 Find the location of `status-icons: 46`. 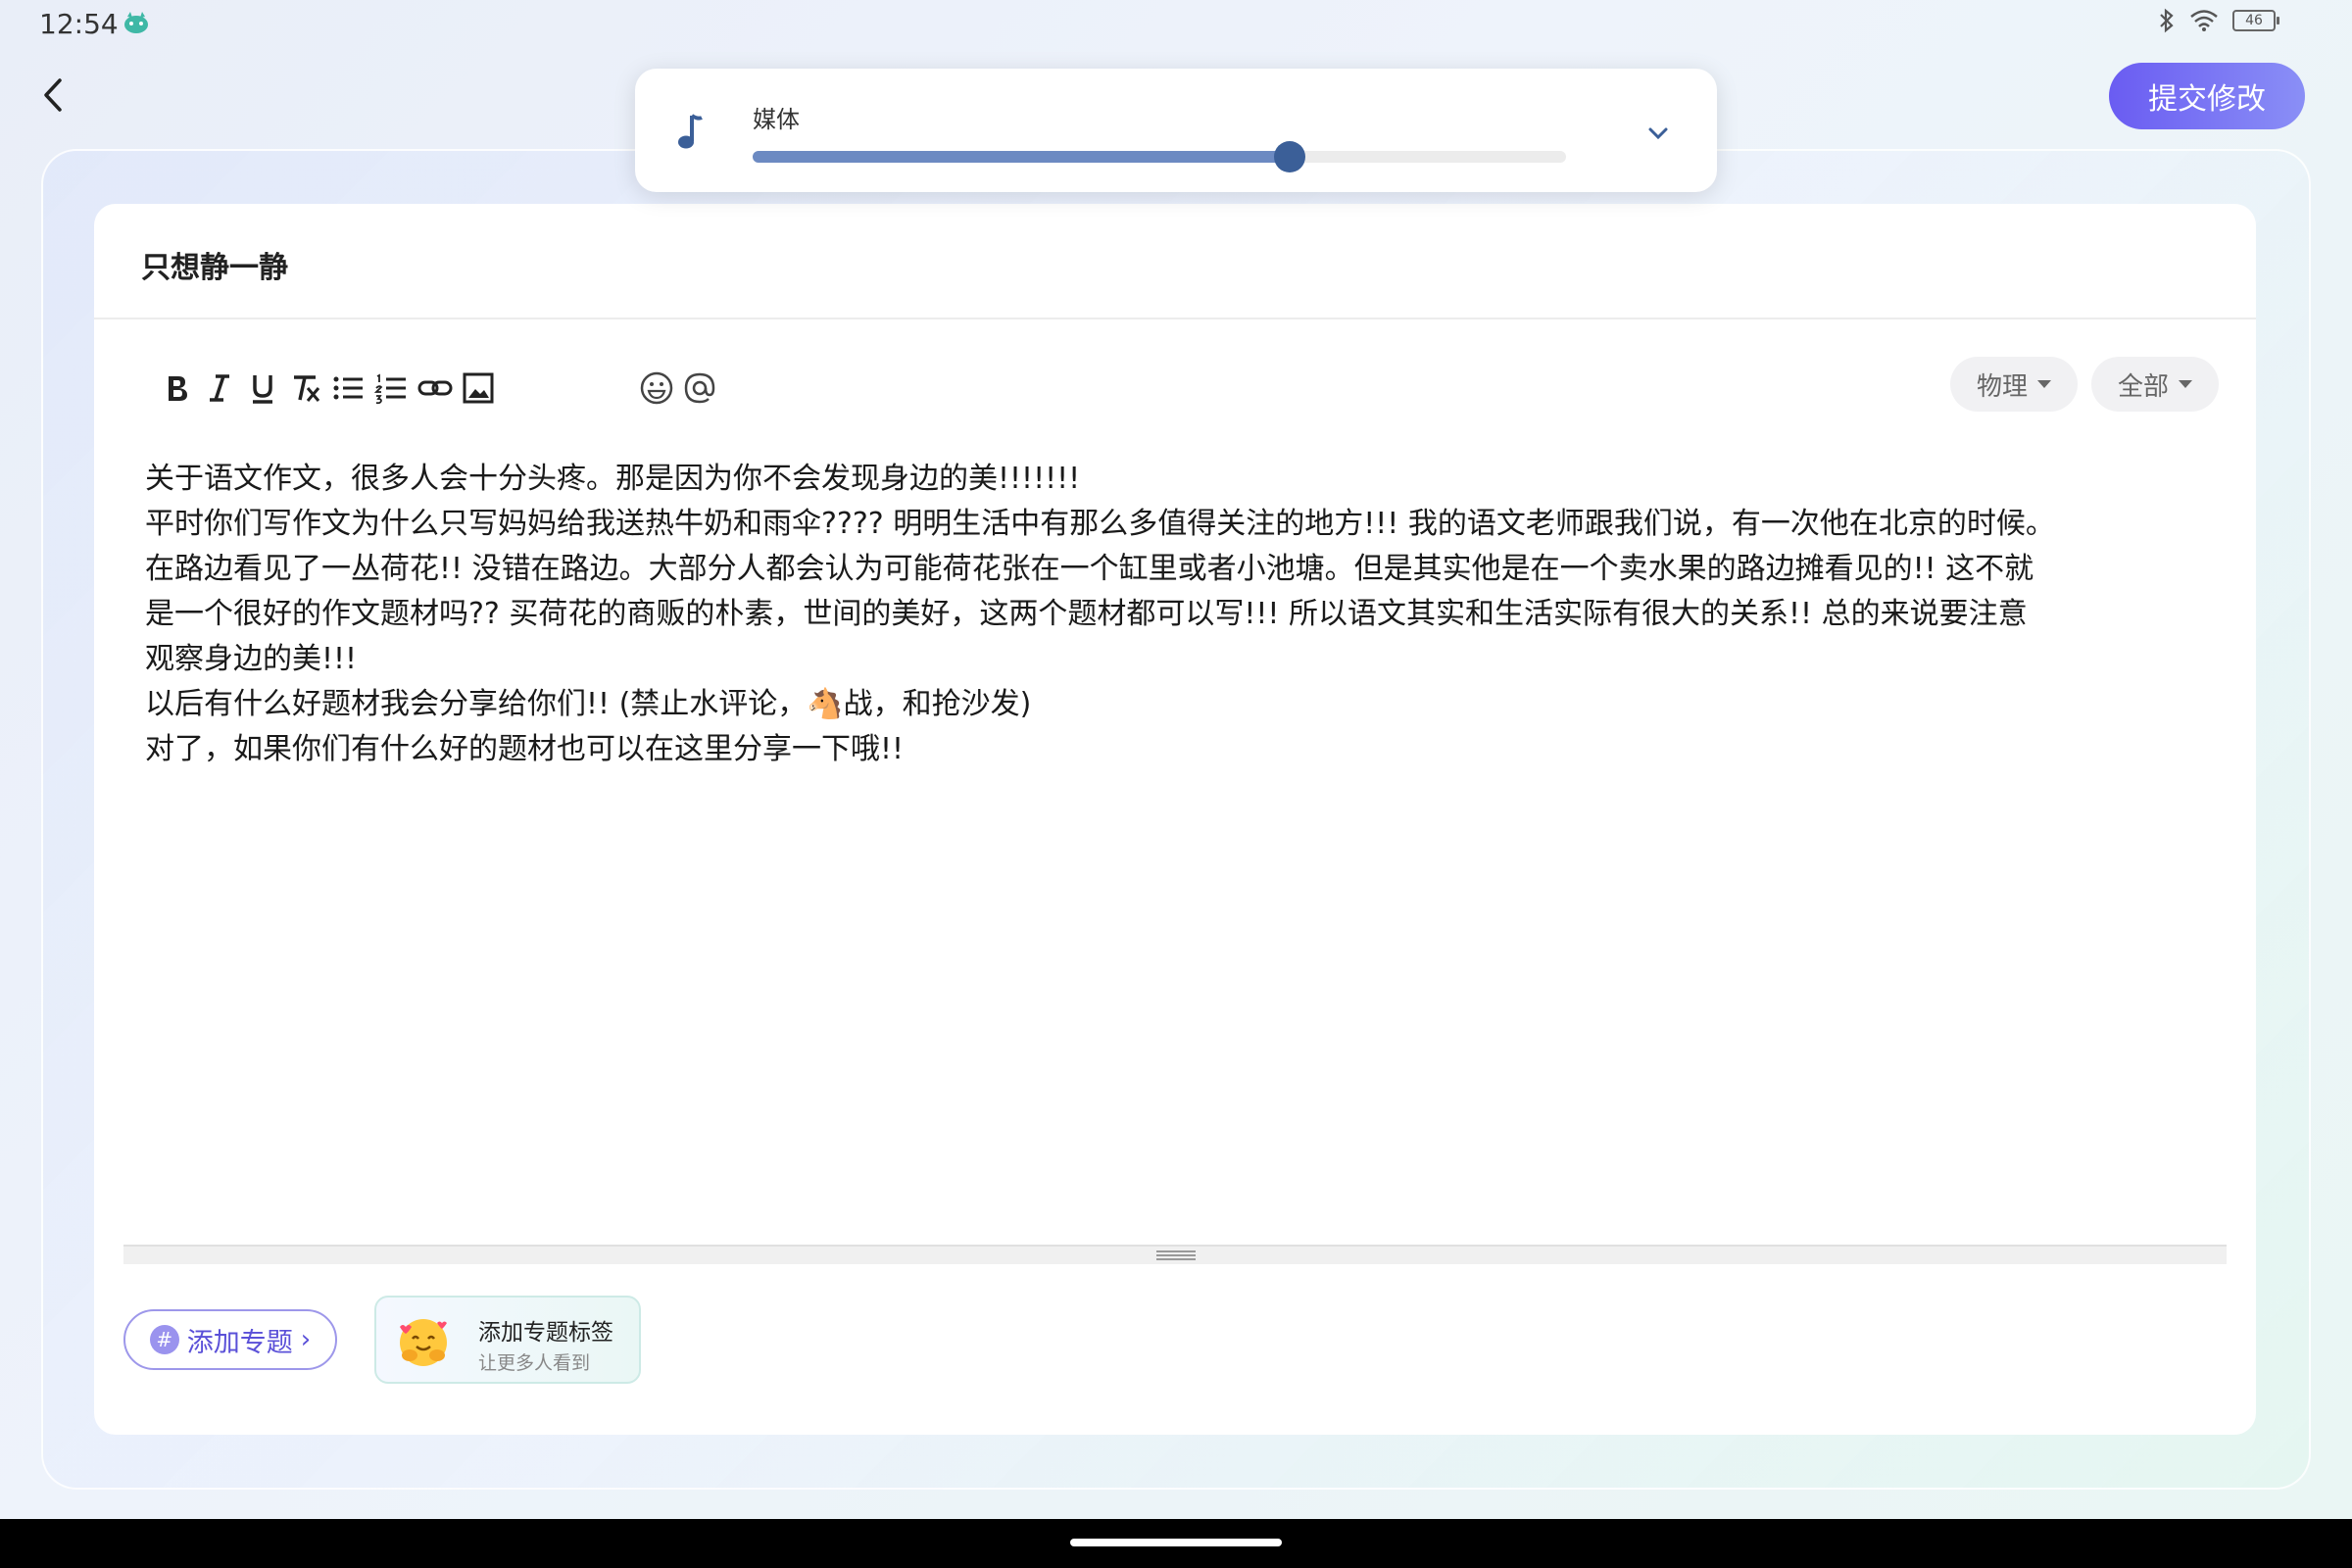

status-icons: 46 is located at coordinates (2218, 20).